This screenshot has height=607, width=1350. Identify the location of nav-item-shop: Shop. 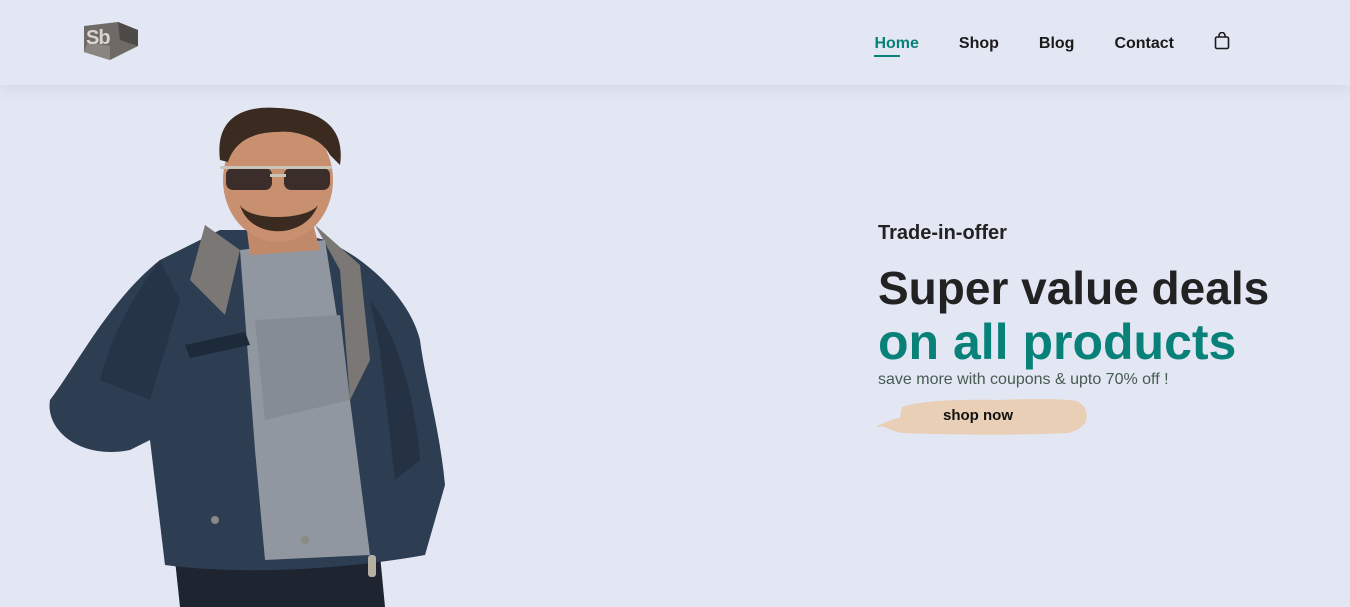
(979, 44).